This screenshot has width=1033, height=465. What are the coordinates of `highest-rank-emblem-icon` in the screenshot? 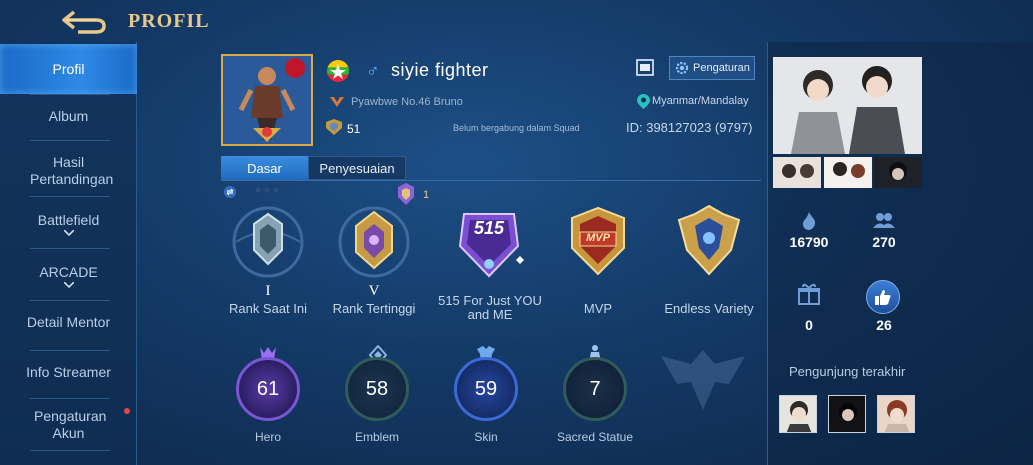 It's located at (374, 242).